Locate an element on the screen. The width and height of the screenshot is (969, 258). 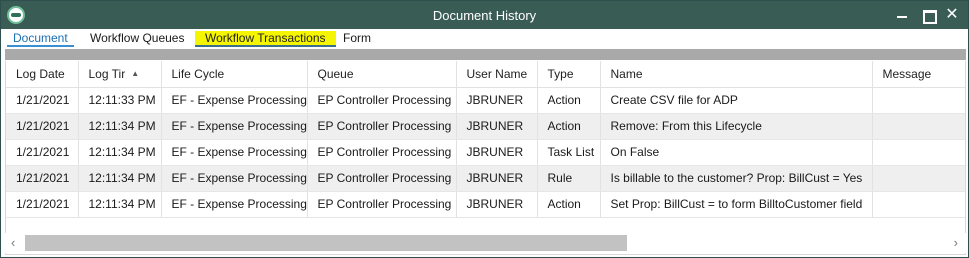
column-header-log-time: Log Tir ▲ is located at coordinates (120, 74).